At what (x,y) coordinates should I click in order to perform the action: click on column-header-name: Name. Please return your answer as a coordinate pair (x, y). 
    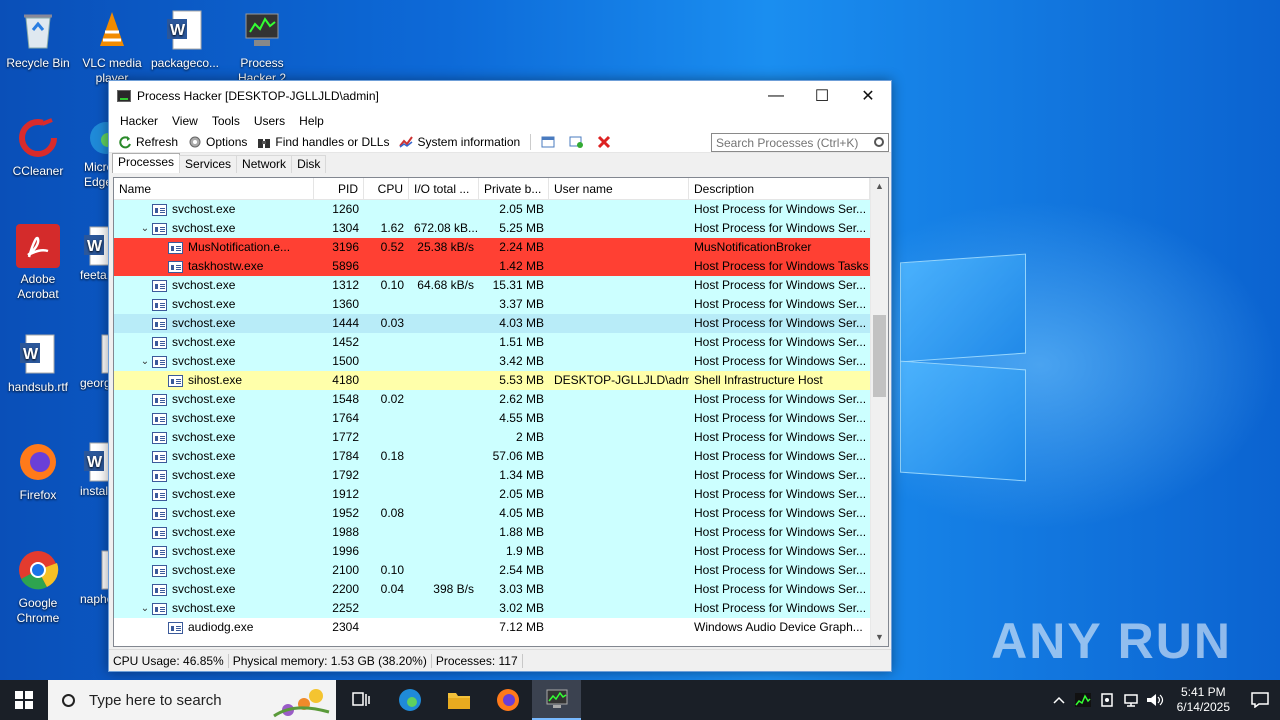
    Looking at the image, I should click on (214, 188).